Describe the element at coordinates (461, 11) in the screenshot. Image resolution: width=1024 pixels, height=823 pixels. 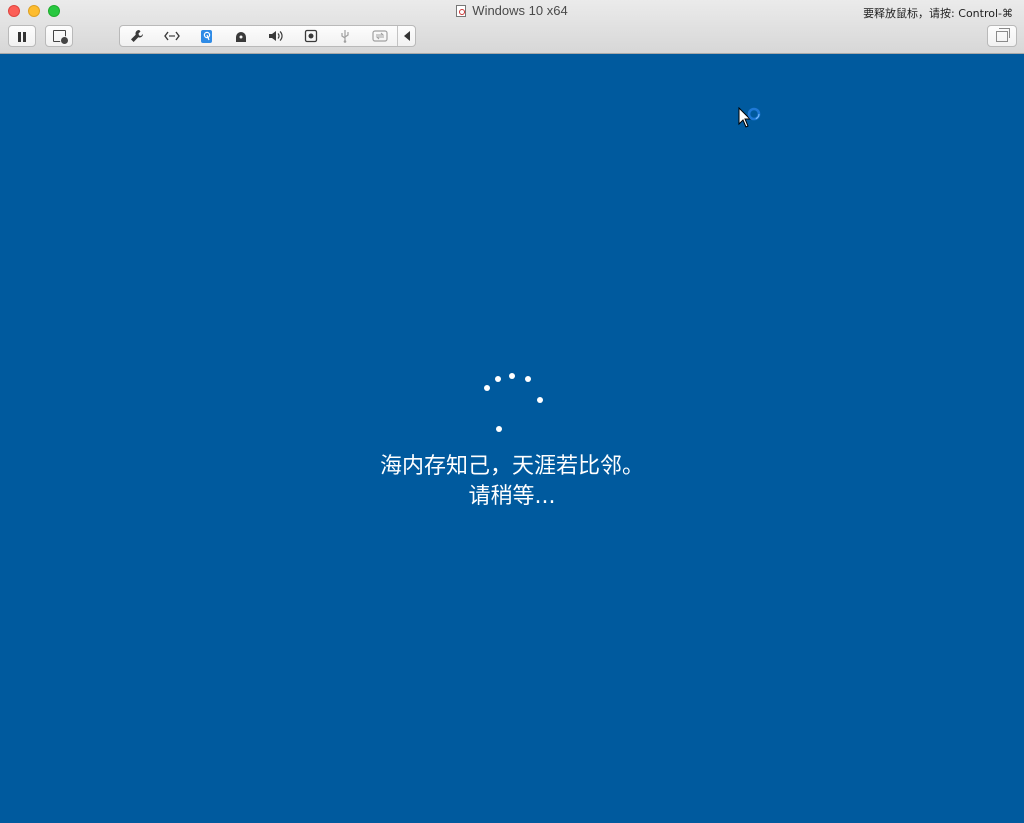
I see `vm-document-icon` at that location.